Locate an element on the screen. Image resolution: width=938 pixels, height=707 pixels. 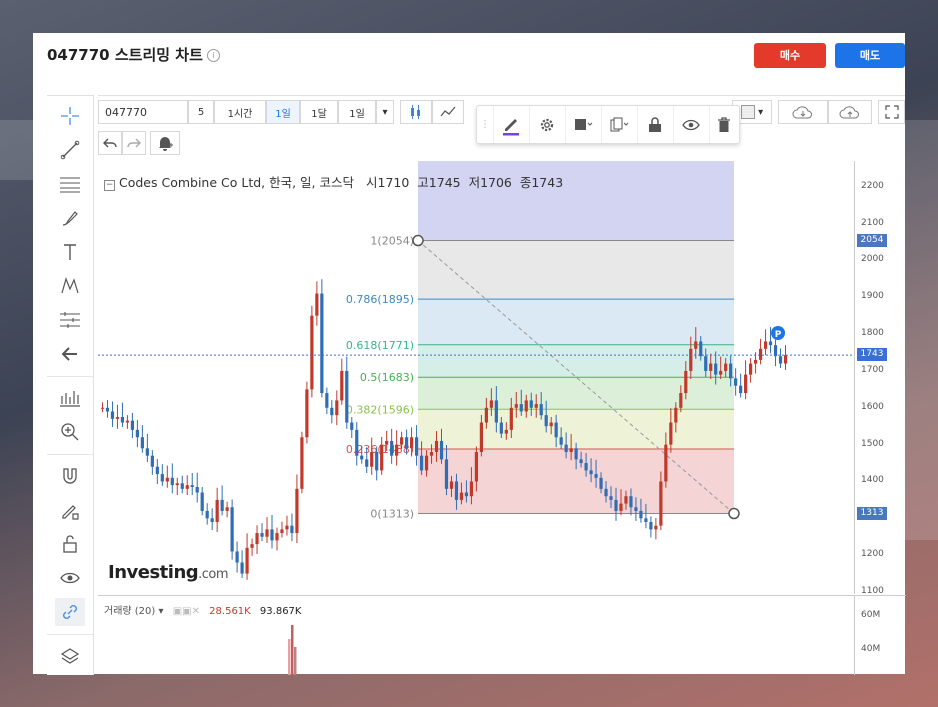
trash-icon is located at coordinates (724, 124).